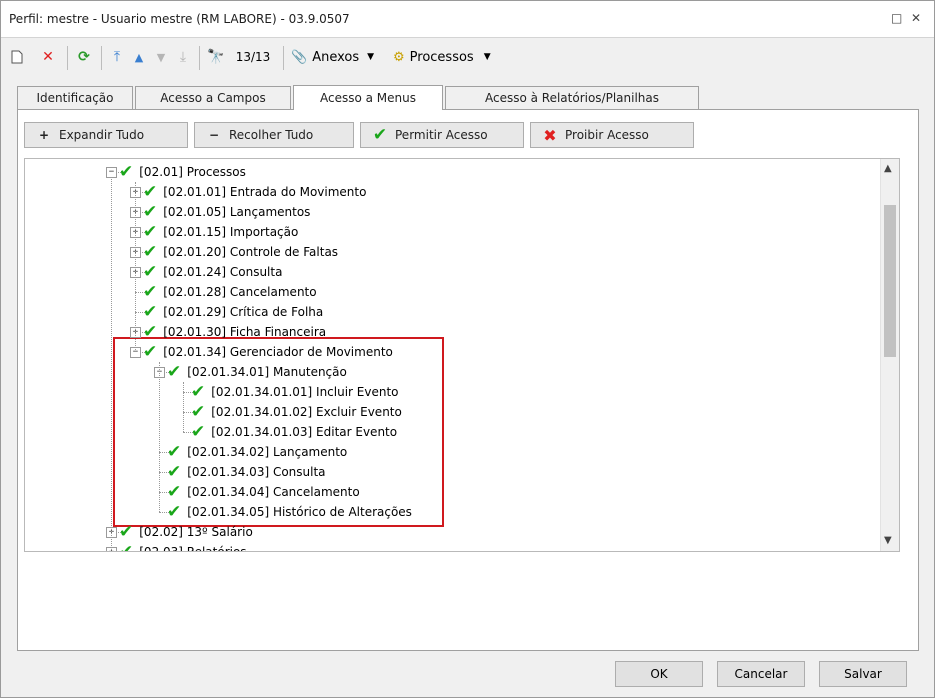 This screenshot has height=698, width=935. I want to click on tab-identificacao: Identificação, so click(75, 97).